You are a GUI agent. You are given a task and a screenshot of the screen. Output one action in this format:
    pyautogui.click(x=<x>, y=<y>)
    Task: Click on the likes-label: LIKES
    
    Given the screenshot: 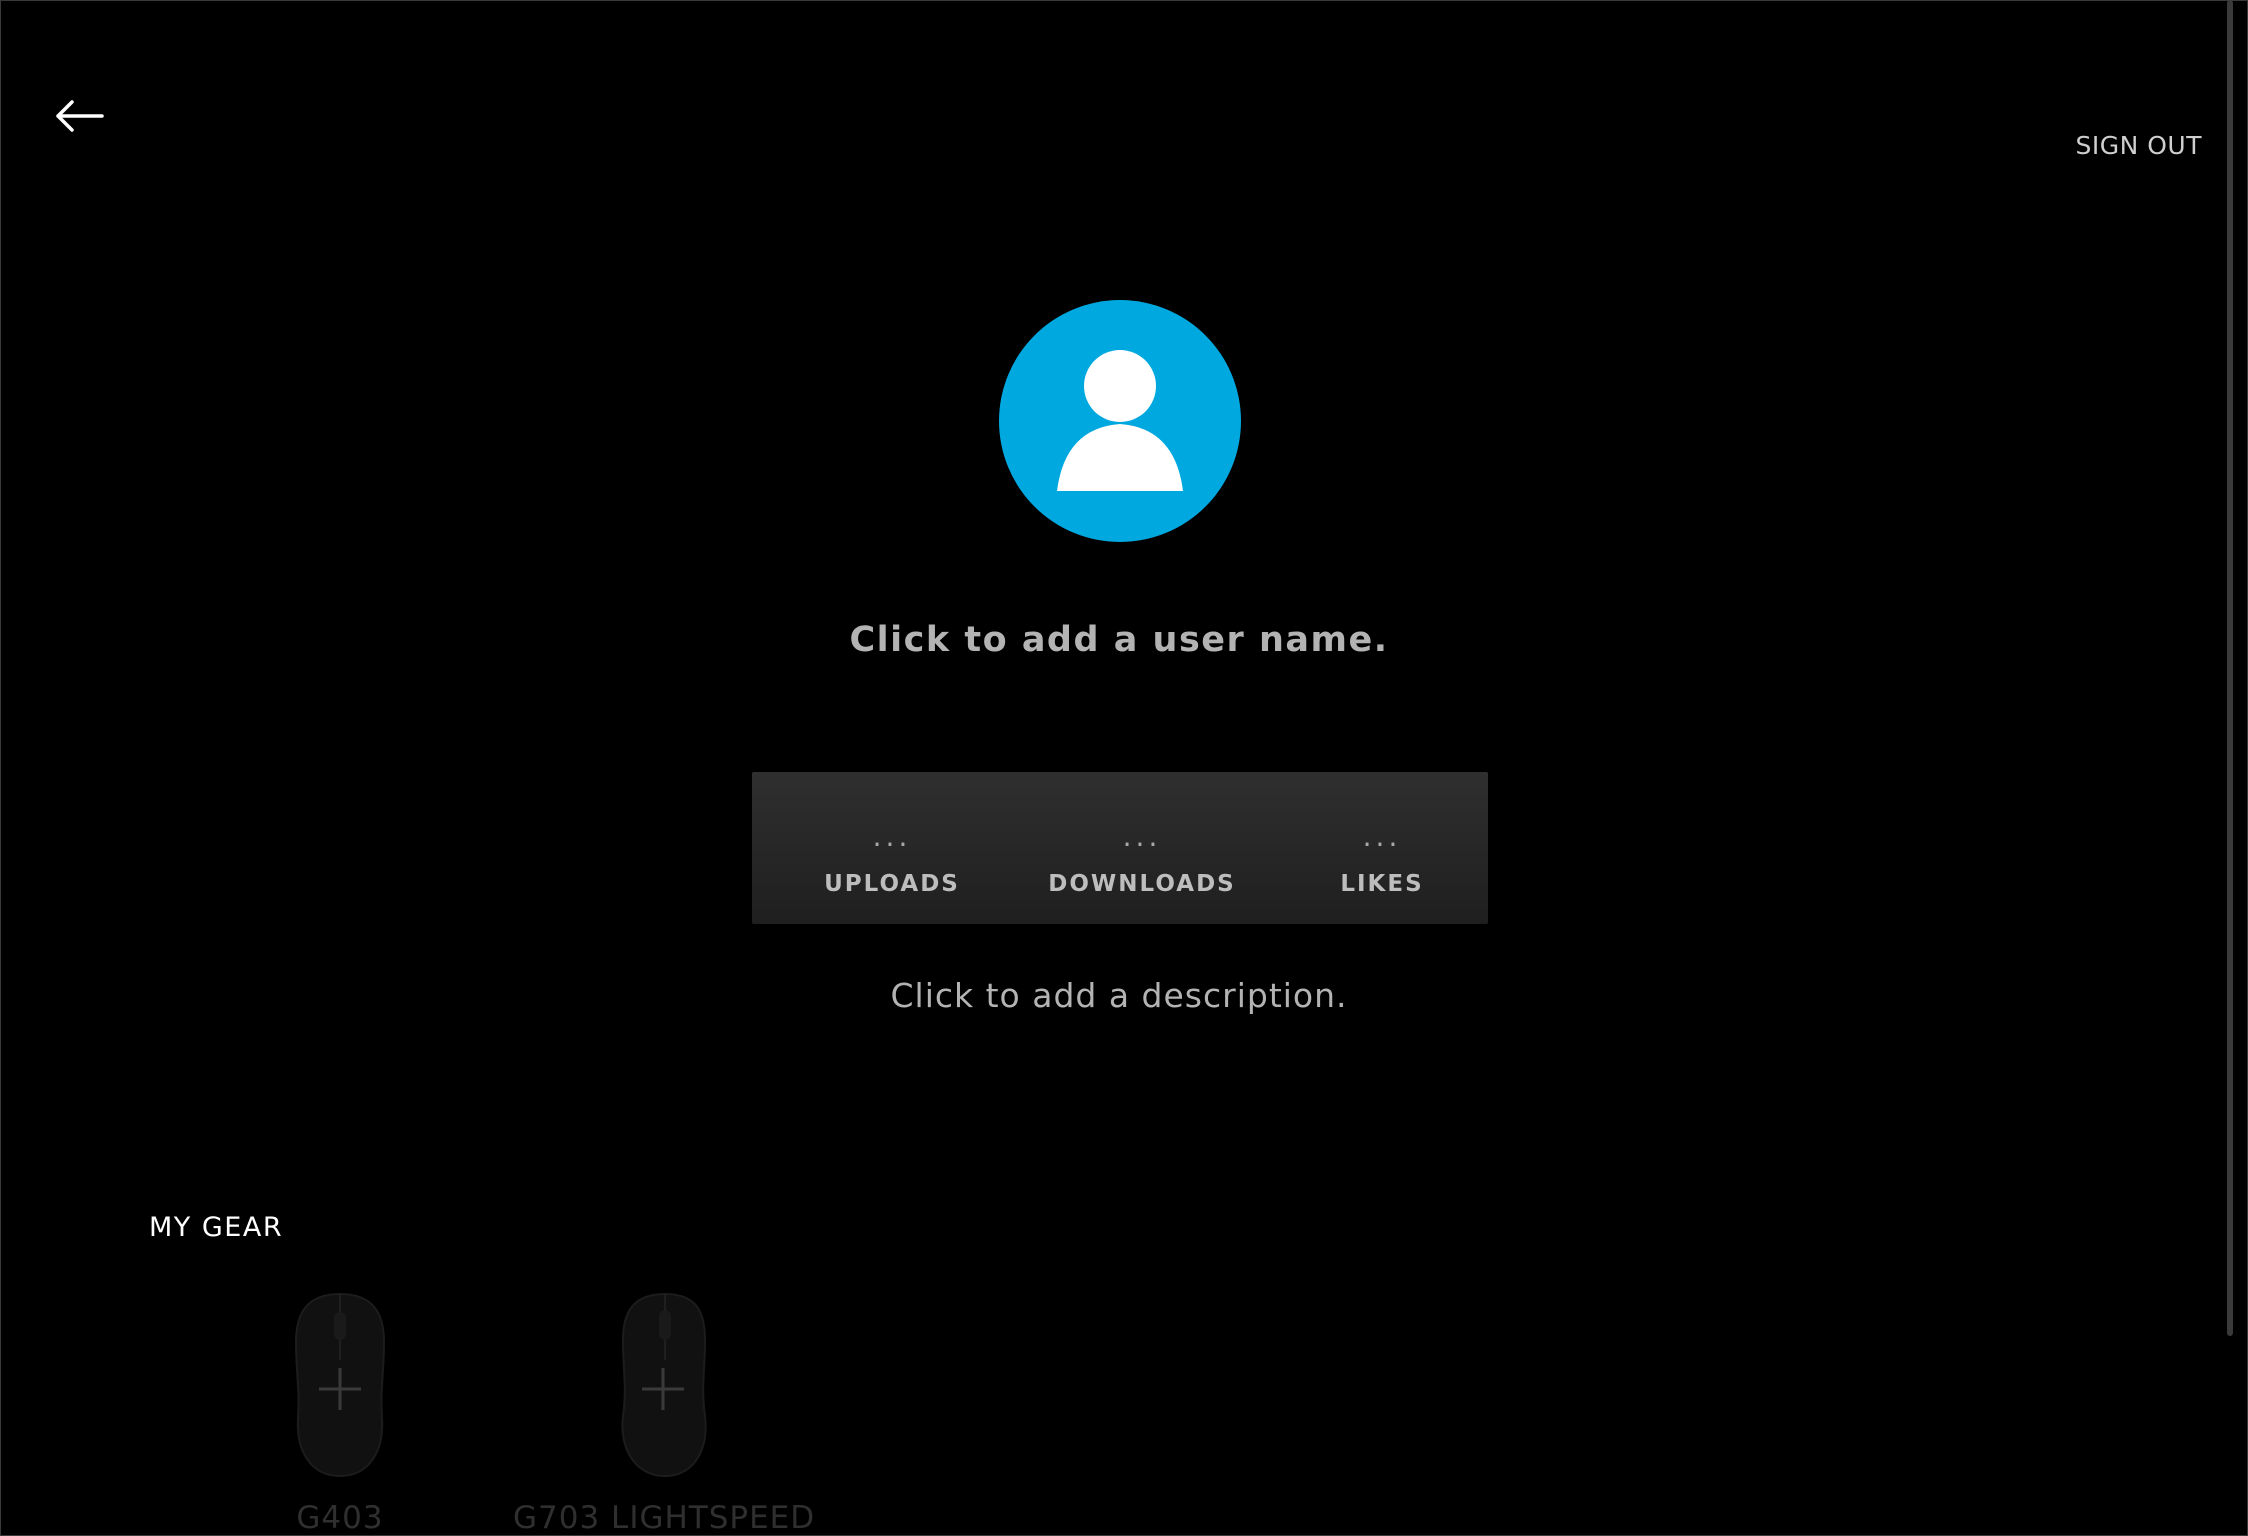 What is the action you would take?
    pyautogui.click(x=1382, y=884)
    